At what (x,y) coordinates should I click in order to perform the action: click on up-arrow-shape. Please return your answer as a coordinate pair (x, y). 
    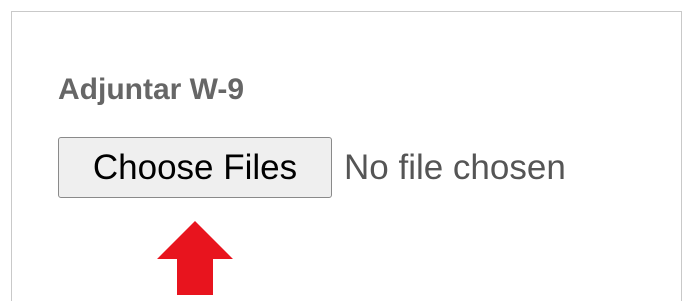
    Looking at the image, I should click on (195, 258).